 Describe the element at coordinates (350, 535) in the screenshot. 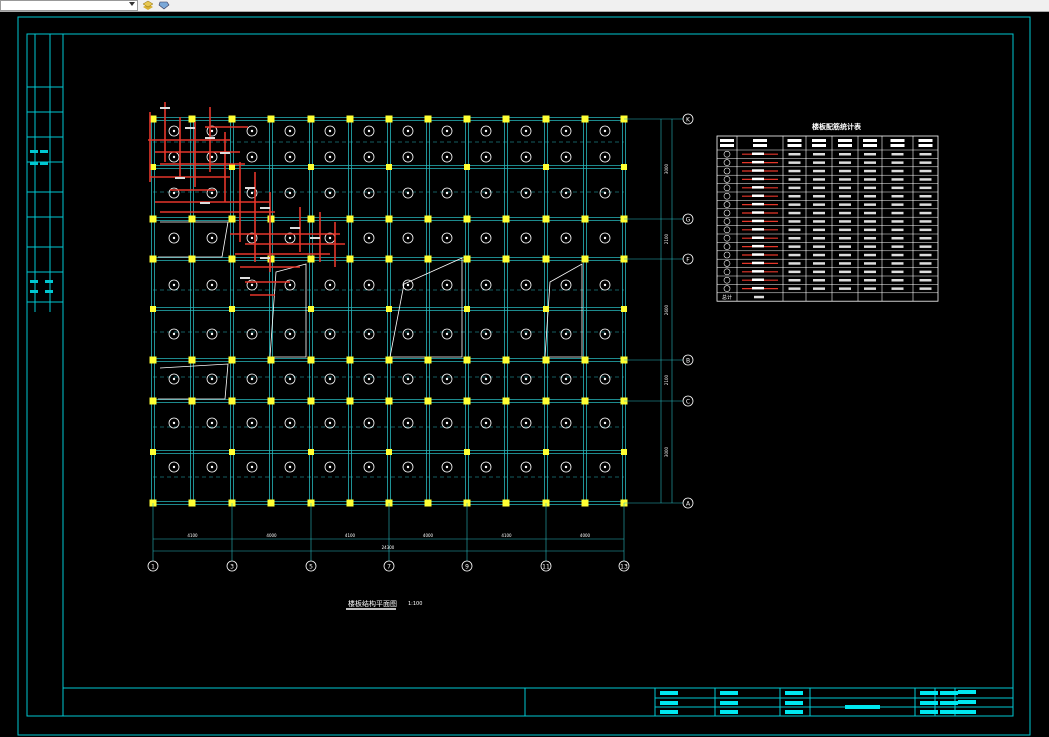

I see `bay-dimension: 4100` at that location.